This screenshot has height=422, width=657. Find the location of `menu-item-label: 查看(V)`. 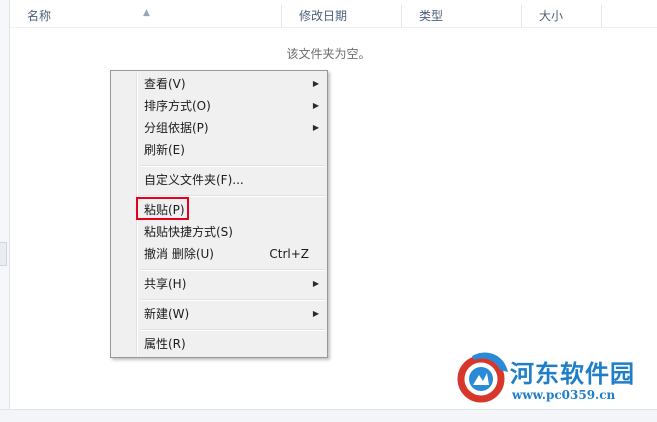

menu-item-label: 查看(V) is located at coordinates (165, 84).